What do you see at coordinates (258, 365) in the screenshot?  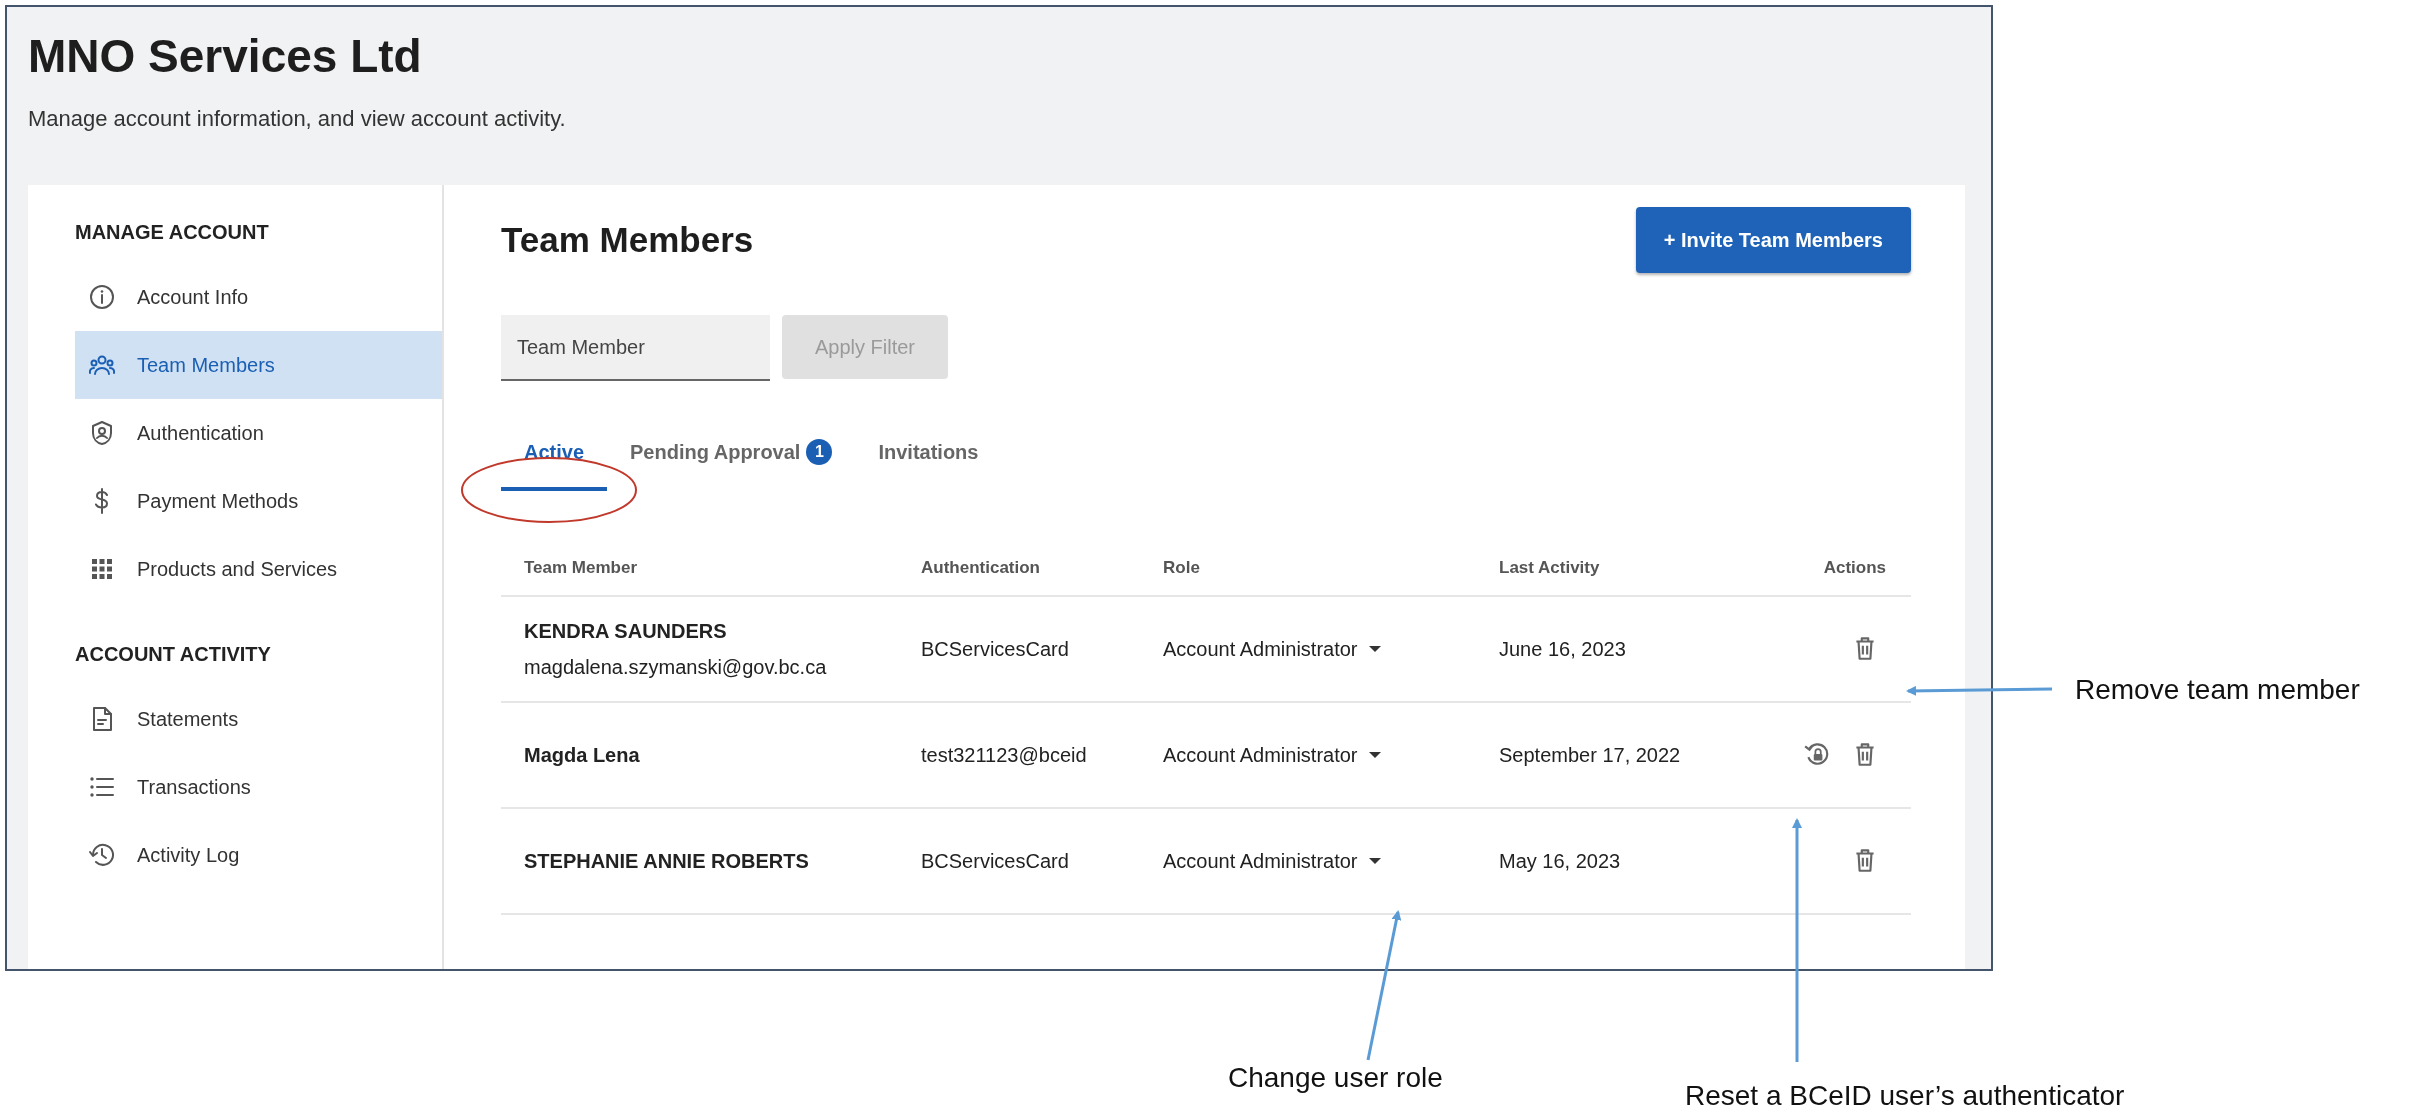 I see `sidebar-item: Team Members` at bounding box center [258, 365].